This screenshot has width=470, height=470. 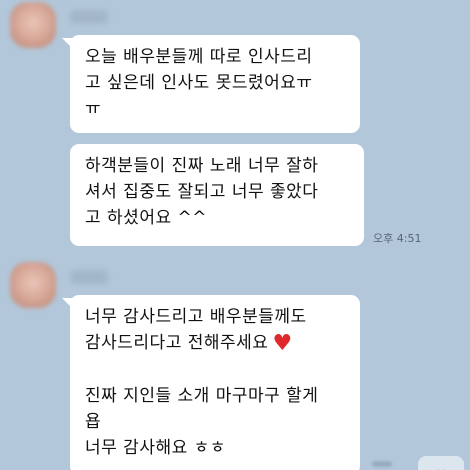 I want to click on message-line: 하객분들이 진짜 노래 너무 잘하, so click(x=202, y=166).